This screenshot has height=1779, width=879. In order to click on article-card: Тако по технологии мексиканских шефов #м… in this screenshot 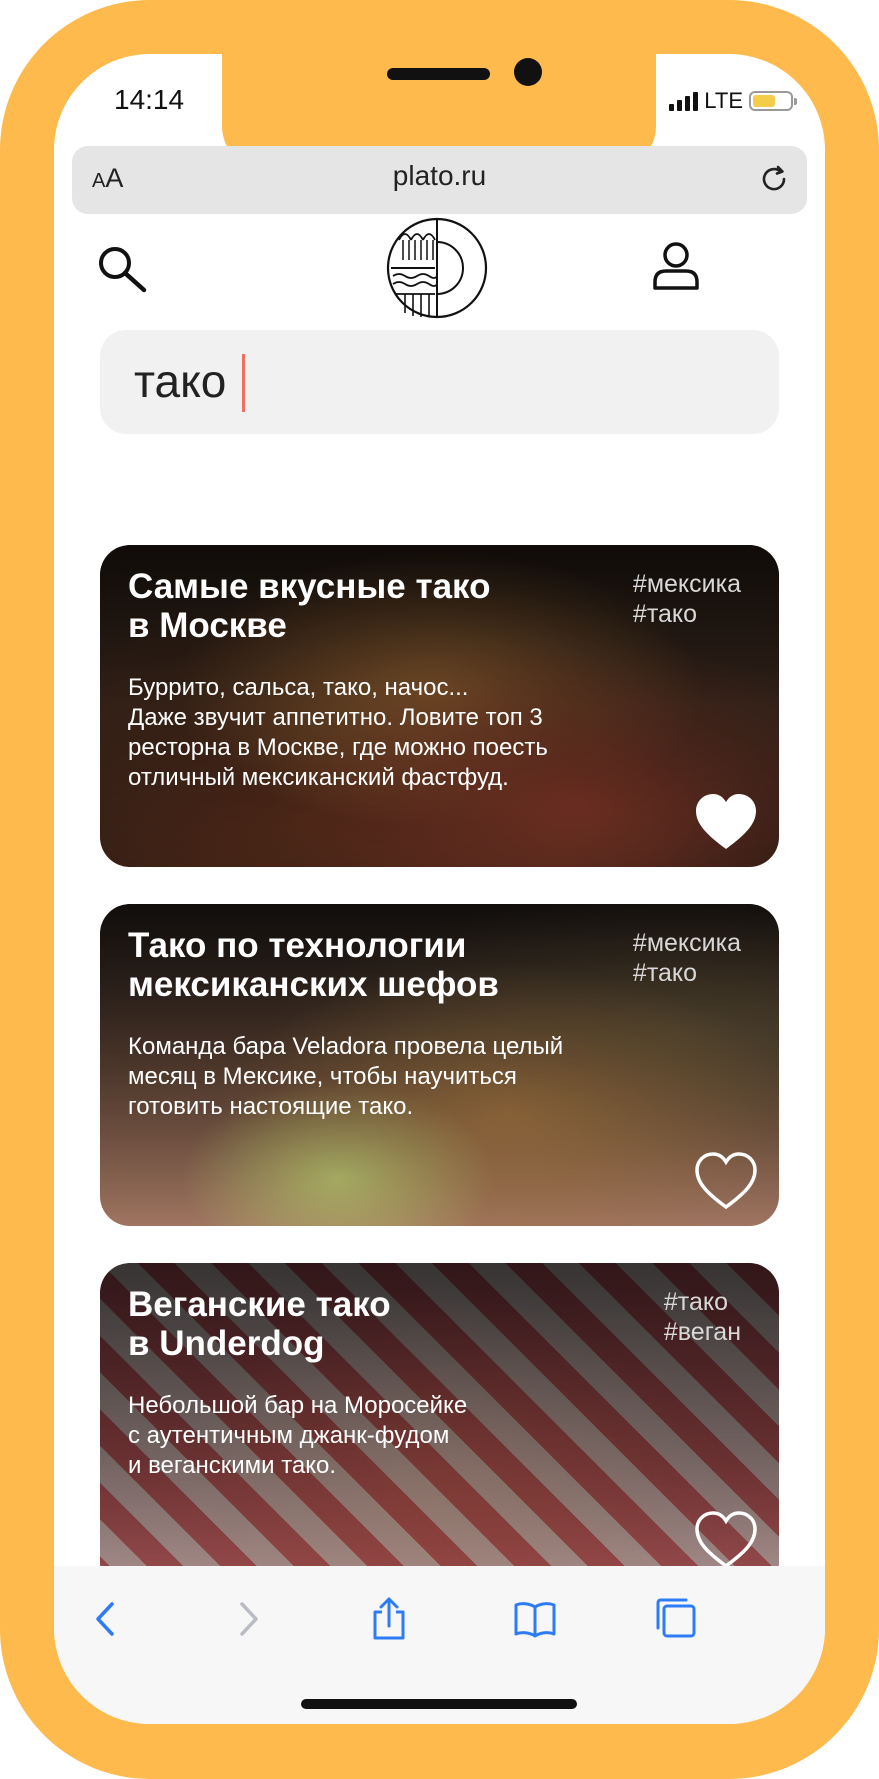, I will do `click(439, 1065)`.